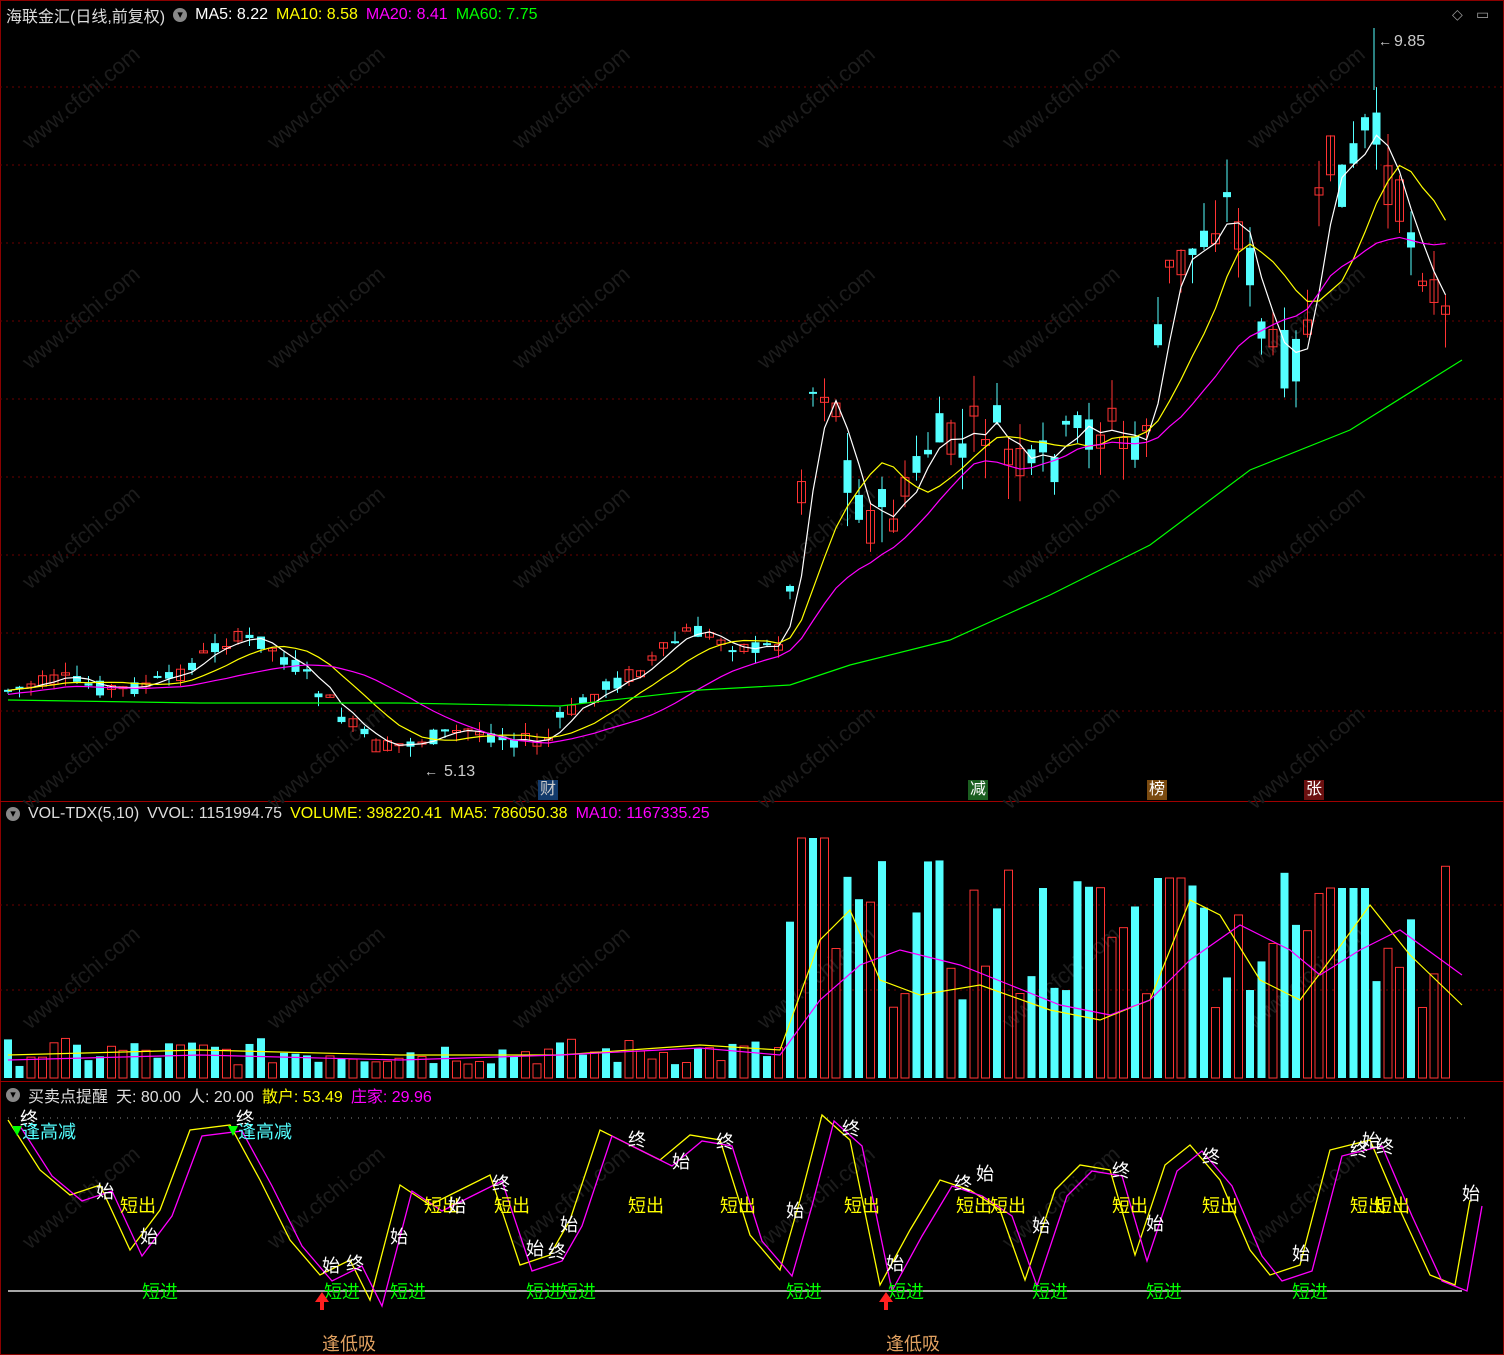  Describe the element at coordinates (265, 1132) in the screenshot. I see `reduce-at-high-label: 逢高减` at that location.